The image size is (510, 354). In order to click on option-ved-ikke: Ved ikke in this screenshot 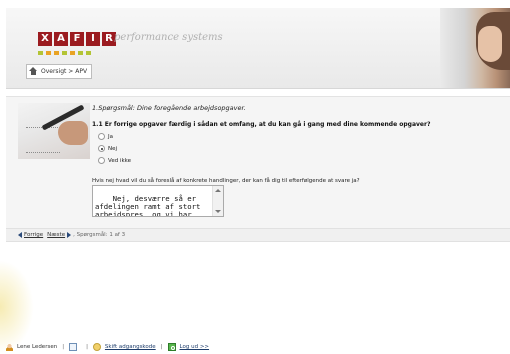, I will do `click(114, 160)`.